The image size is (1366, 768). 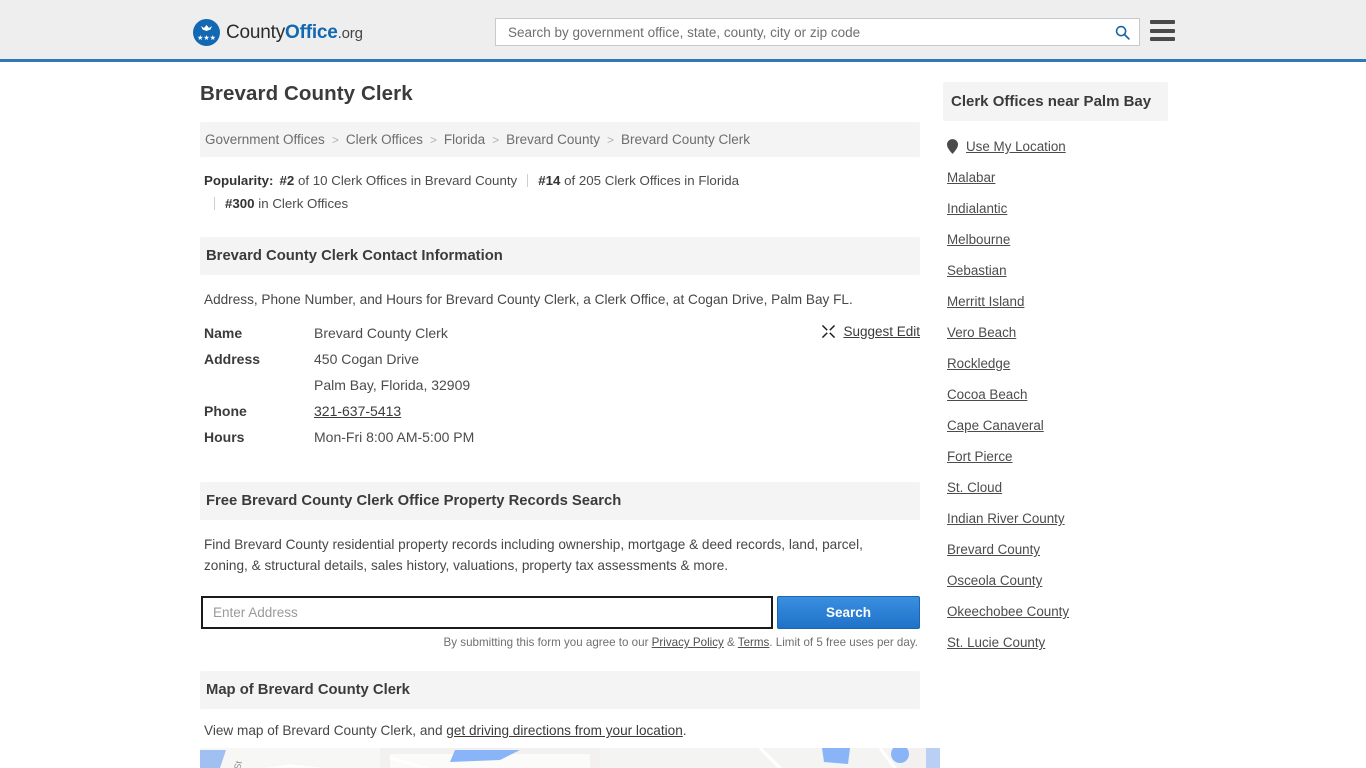 What do you see at coordinates (311, 32) in the screenshot?
I see `logo-highlight: Office` at bounding box center [311, 32].